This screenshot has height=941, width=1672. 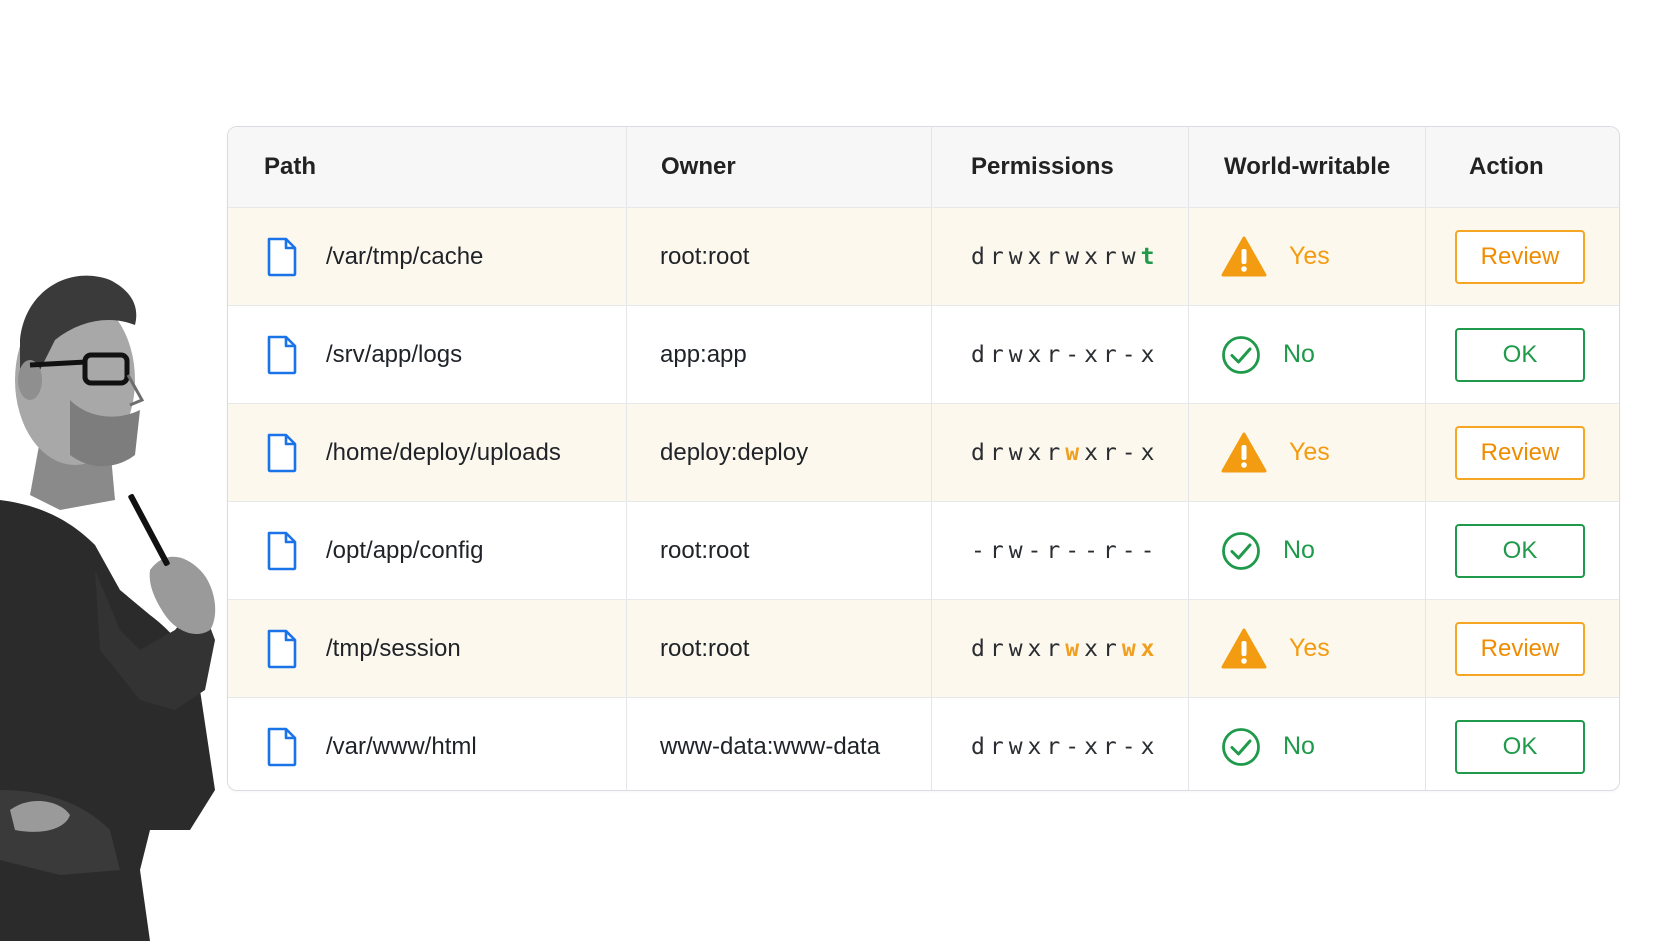 I want to click on header-permissions: Permissions, so click(x=1060, y=167).